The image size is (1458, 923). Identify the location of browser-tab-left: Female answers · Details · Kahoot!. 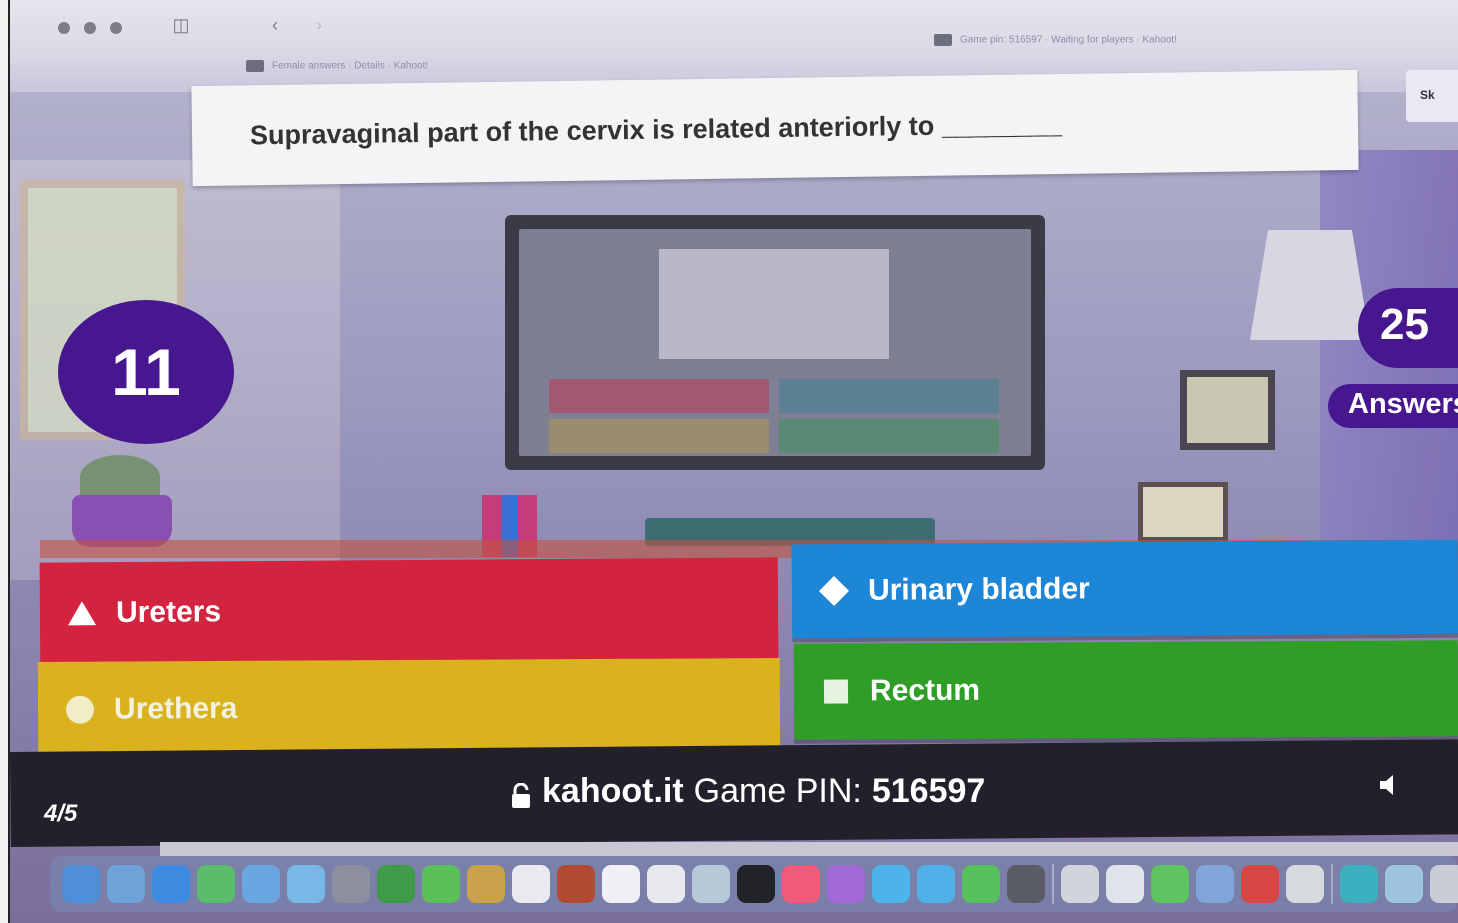
(337, 66).